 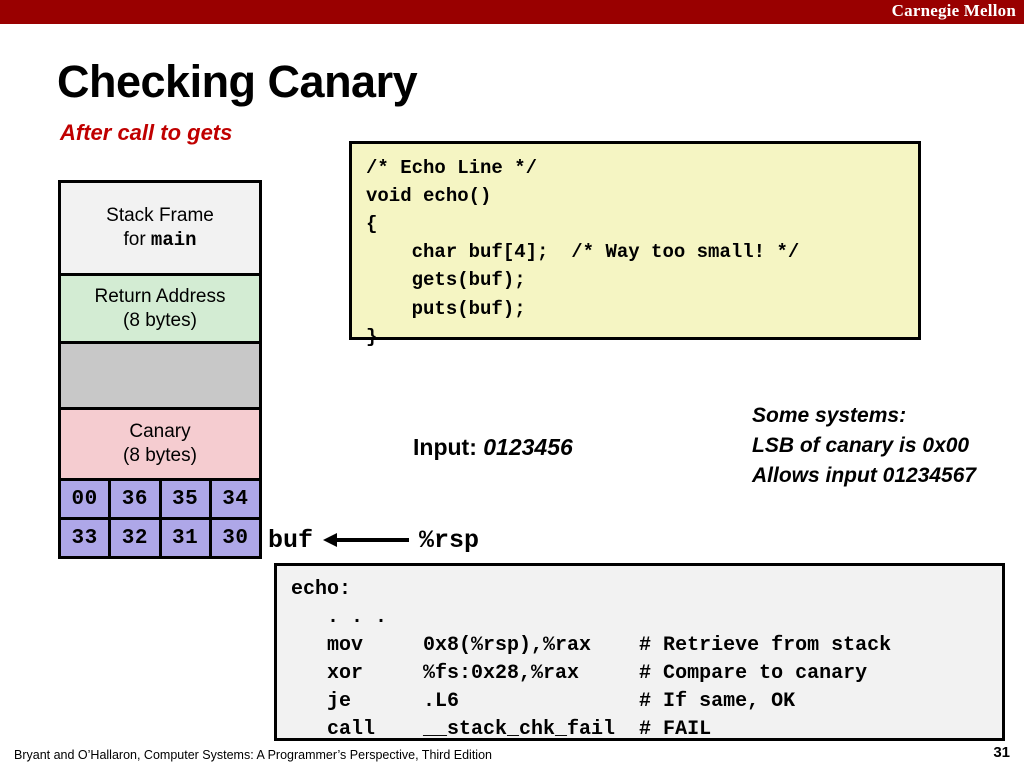 I want to click on stack-row-canary: Canary (8 bytes), so click(x=160, y=445).